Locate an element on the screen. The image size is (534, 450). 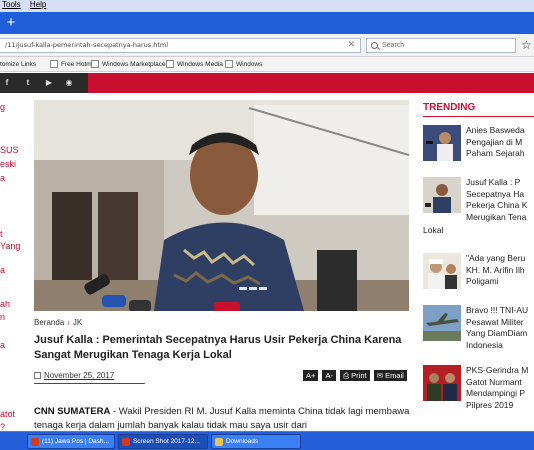
left-text: atot is located at coordinates (7, 414).